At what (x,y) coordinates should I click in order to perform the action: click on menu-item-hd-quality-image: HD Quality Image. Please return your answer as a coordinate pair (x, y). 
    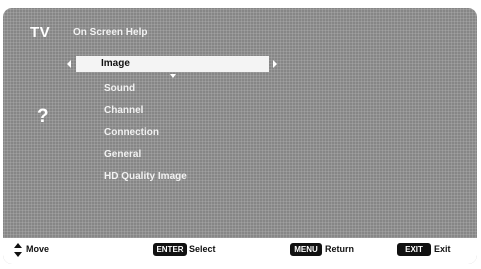
    Looking at the image, I should click on (145, 176).